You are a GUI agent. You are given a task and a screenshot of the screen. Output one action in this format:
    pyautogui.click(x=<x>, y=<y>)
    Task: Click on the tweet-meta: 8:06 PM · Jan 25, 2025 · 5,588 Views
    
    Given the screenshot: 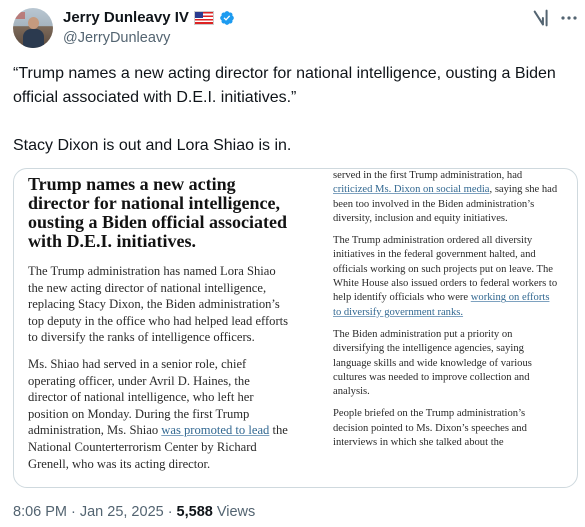 What is the action you would take?
    pyautogui.click(x=134, y=512)
    